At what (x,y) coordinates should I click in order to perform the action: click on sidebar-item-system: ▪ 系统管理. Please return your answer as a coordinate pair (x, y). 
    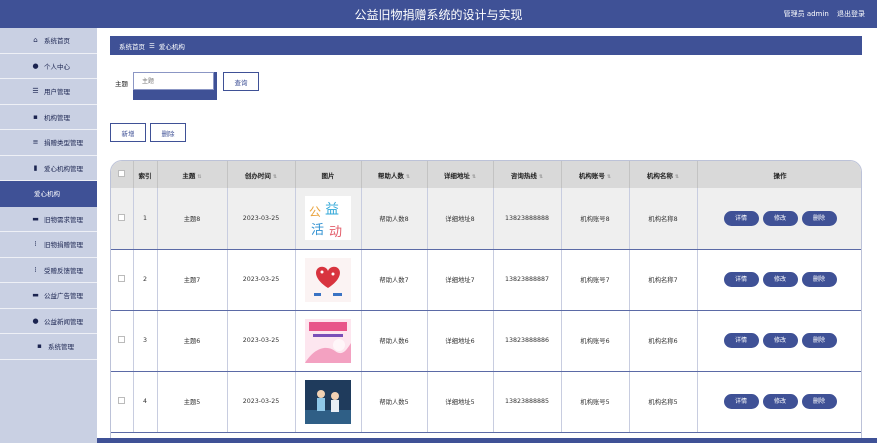
    Looking at the image, I should click on (48, 347).